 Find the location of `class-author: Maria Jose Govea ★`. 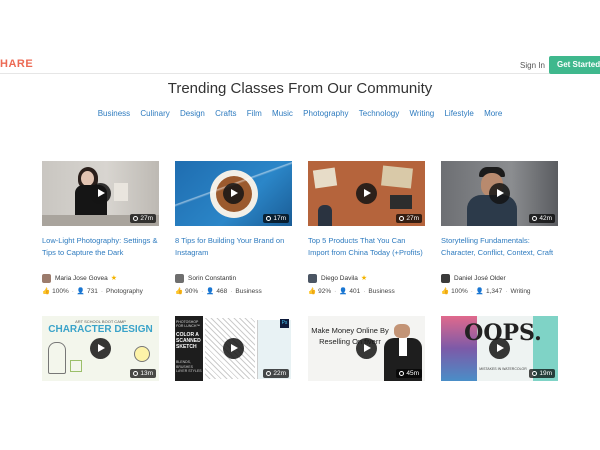

class-author: Maria Jose Govea ★ is located at coordinates (100, 278).